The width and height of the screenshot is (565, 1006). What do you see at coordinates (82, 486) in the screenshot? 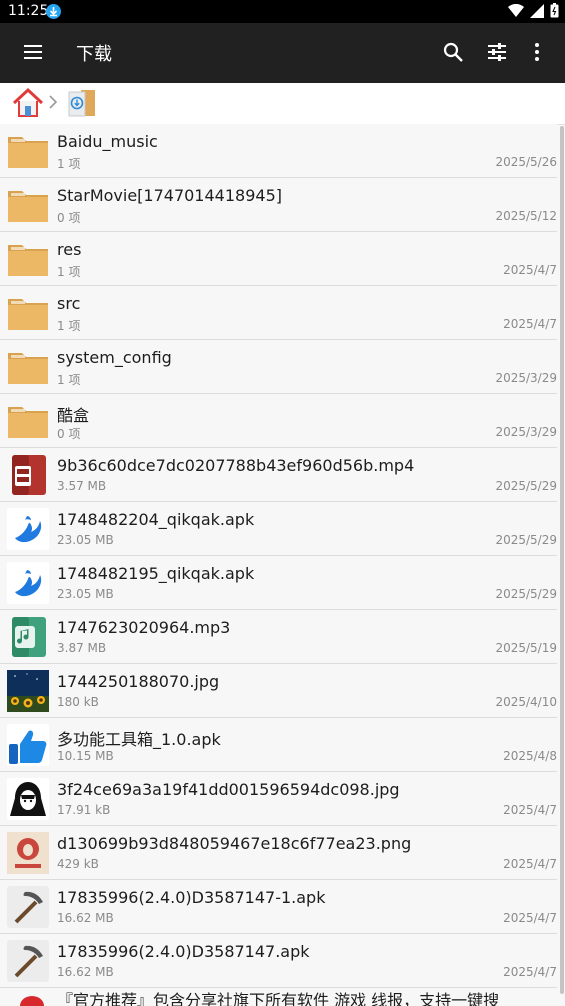
I see `file-meta: 3.57 MB` at bounding box center [82, 486].